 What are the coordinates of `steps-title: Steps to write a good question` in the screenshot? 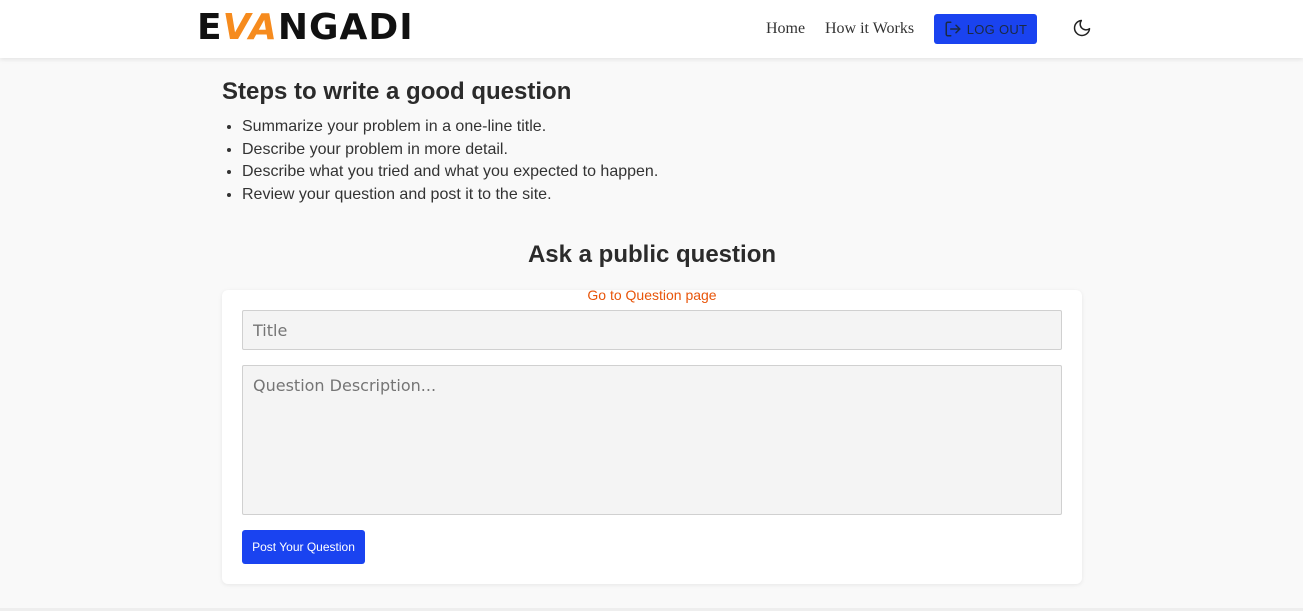 It's located at (397, 91).